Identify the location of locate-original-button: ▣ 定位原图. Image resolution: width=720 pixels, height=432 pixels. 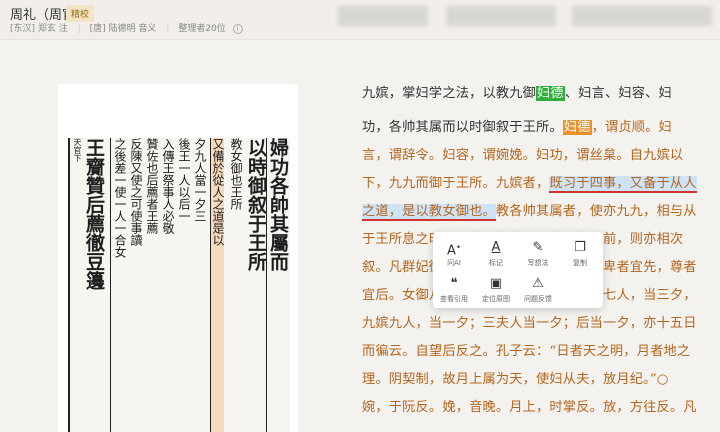
(496, 290).